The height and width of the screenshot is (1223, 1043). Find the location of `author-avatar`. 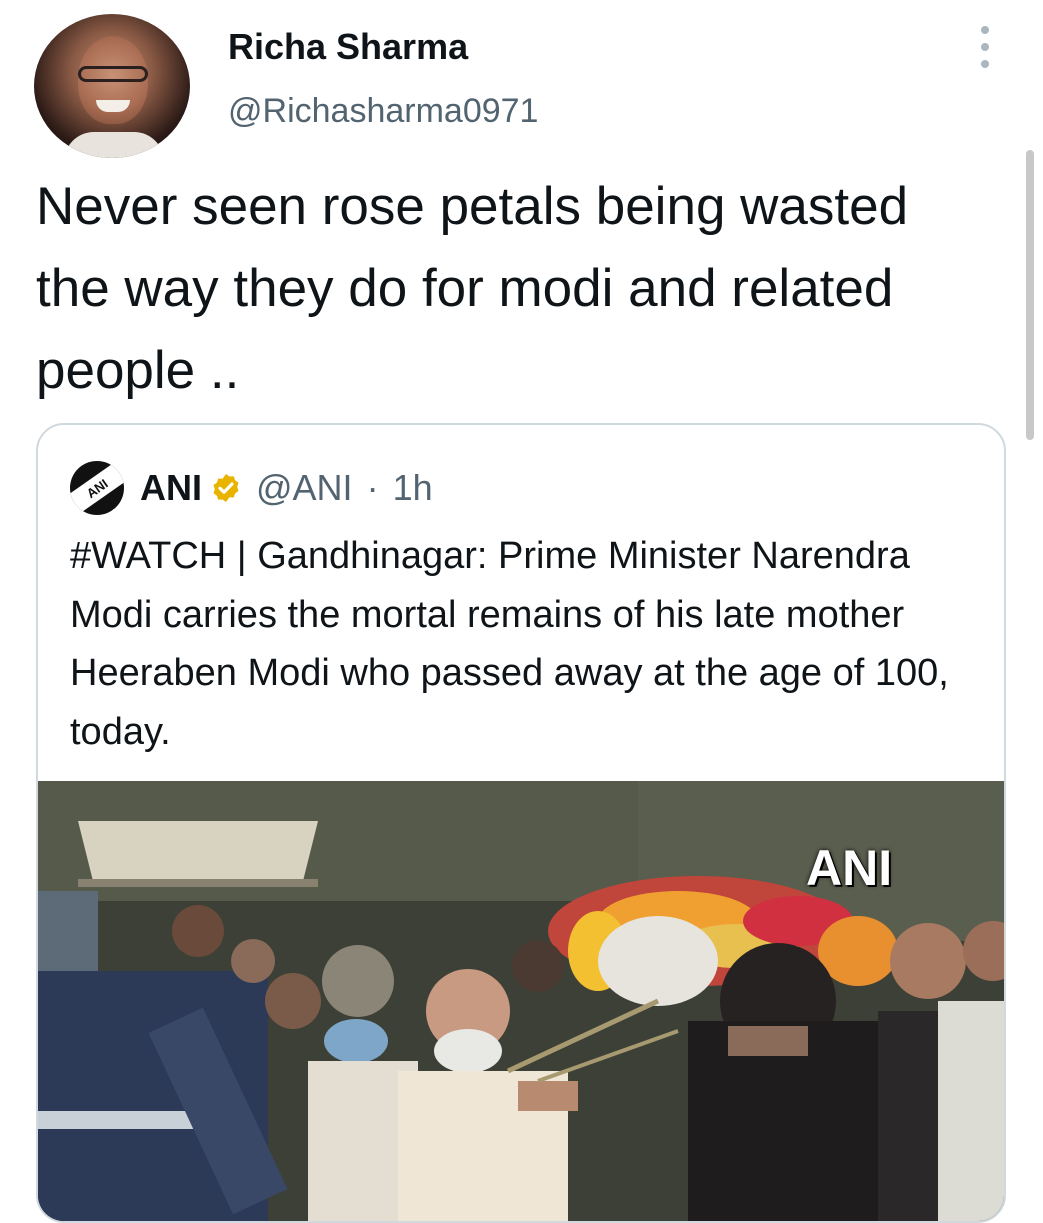

author-avatar is located at coordinates (112, 86).